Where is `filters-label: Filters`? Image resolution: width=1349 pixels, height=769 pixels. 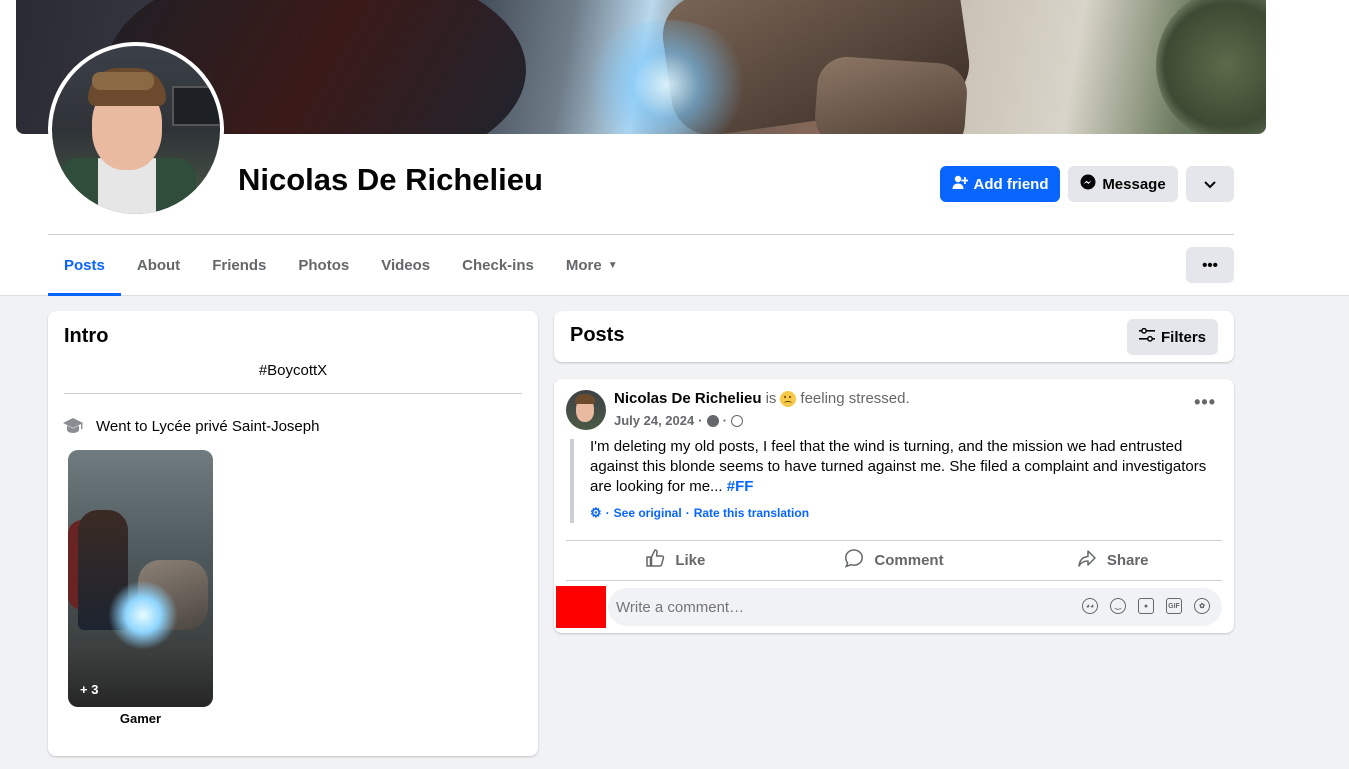 filters-label: Filters is located at coordinates (1183, 337).